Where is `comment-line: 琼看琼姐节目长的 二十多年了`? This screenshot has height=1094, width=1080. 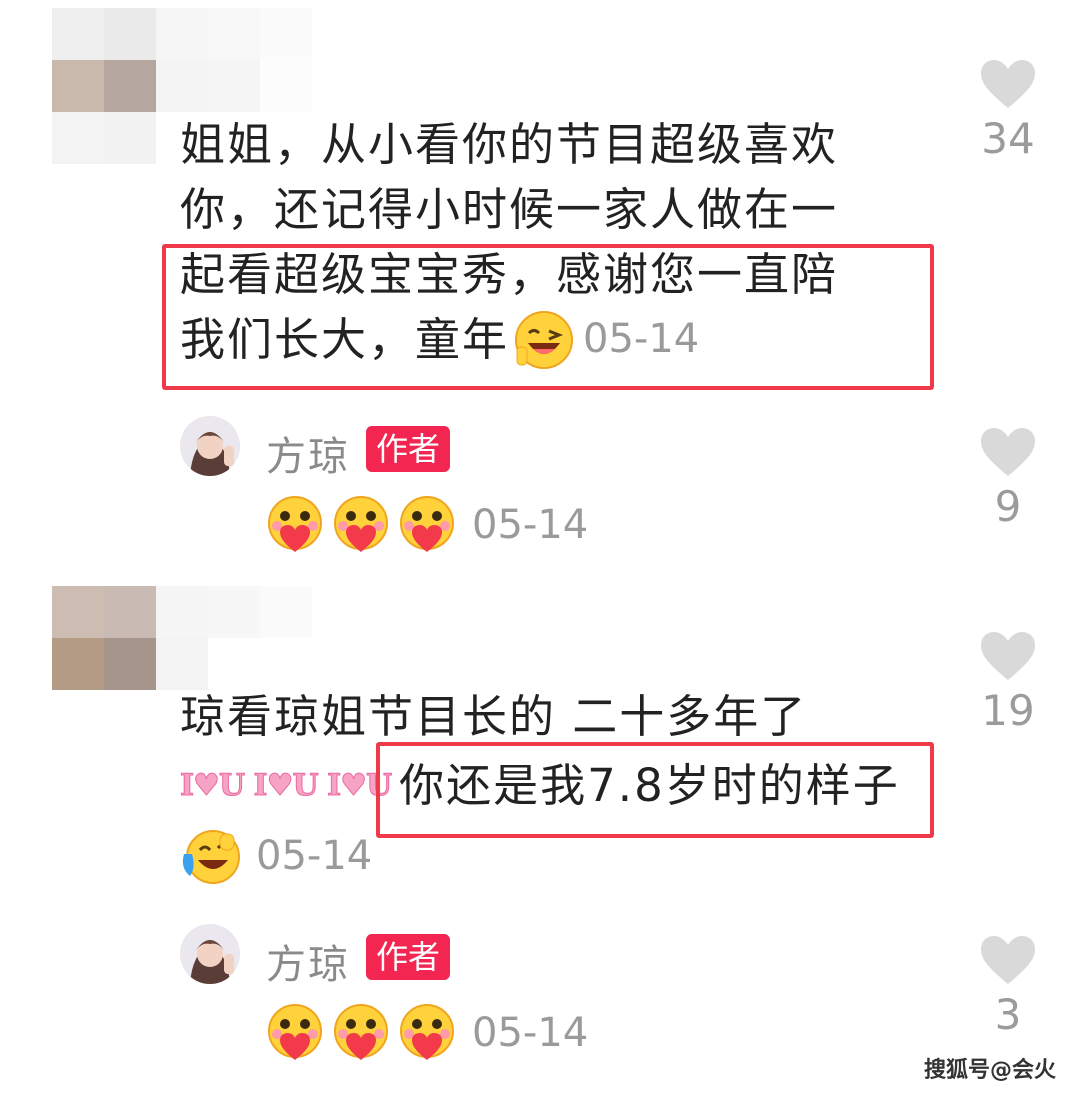 comment-line: 琼看琼姐节目长的 二十多年了 is located at coordinates (494, 716).